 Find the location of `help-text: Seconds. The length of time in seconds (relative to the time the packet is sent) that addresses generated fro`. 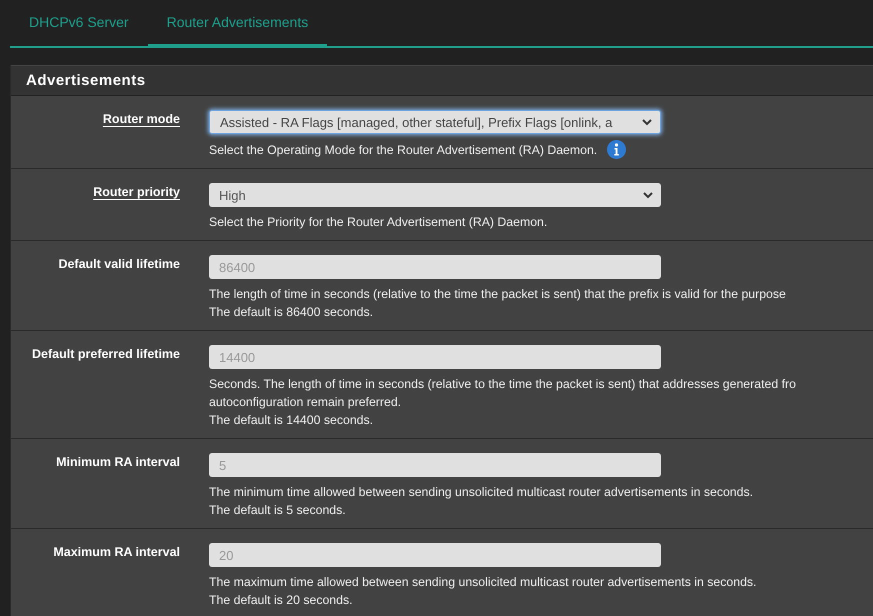

help-text: Seconds. The length of time in seconds (relative to the time the packet is sent) that addresses generated fro is located at coordinates (502, 384).